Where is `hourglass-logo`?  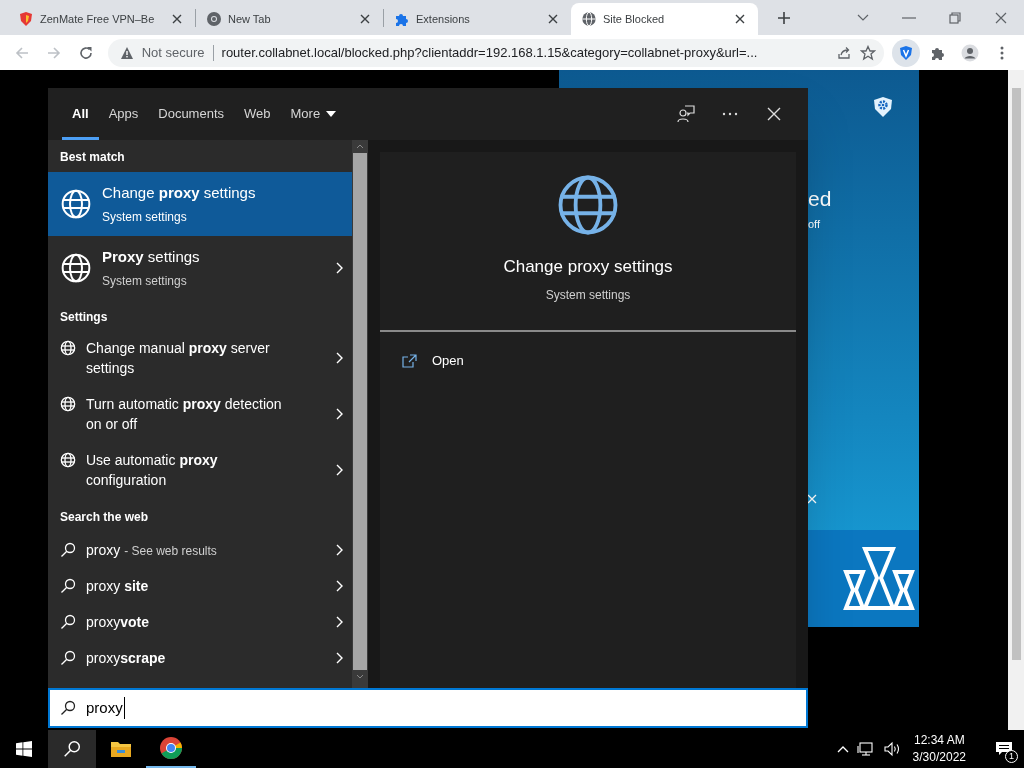
hourglass-logo is located at coordinates (879, 578).